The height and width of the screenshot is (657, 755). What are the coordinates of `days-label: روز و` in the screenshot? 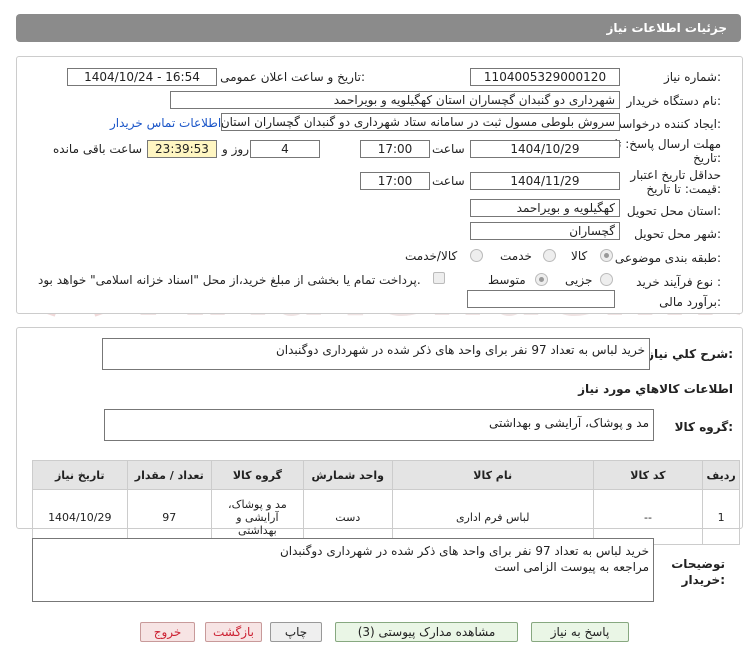 It's located at (235, 149).